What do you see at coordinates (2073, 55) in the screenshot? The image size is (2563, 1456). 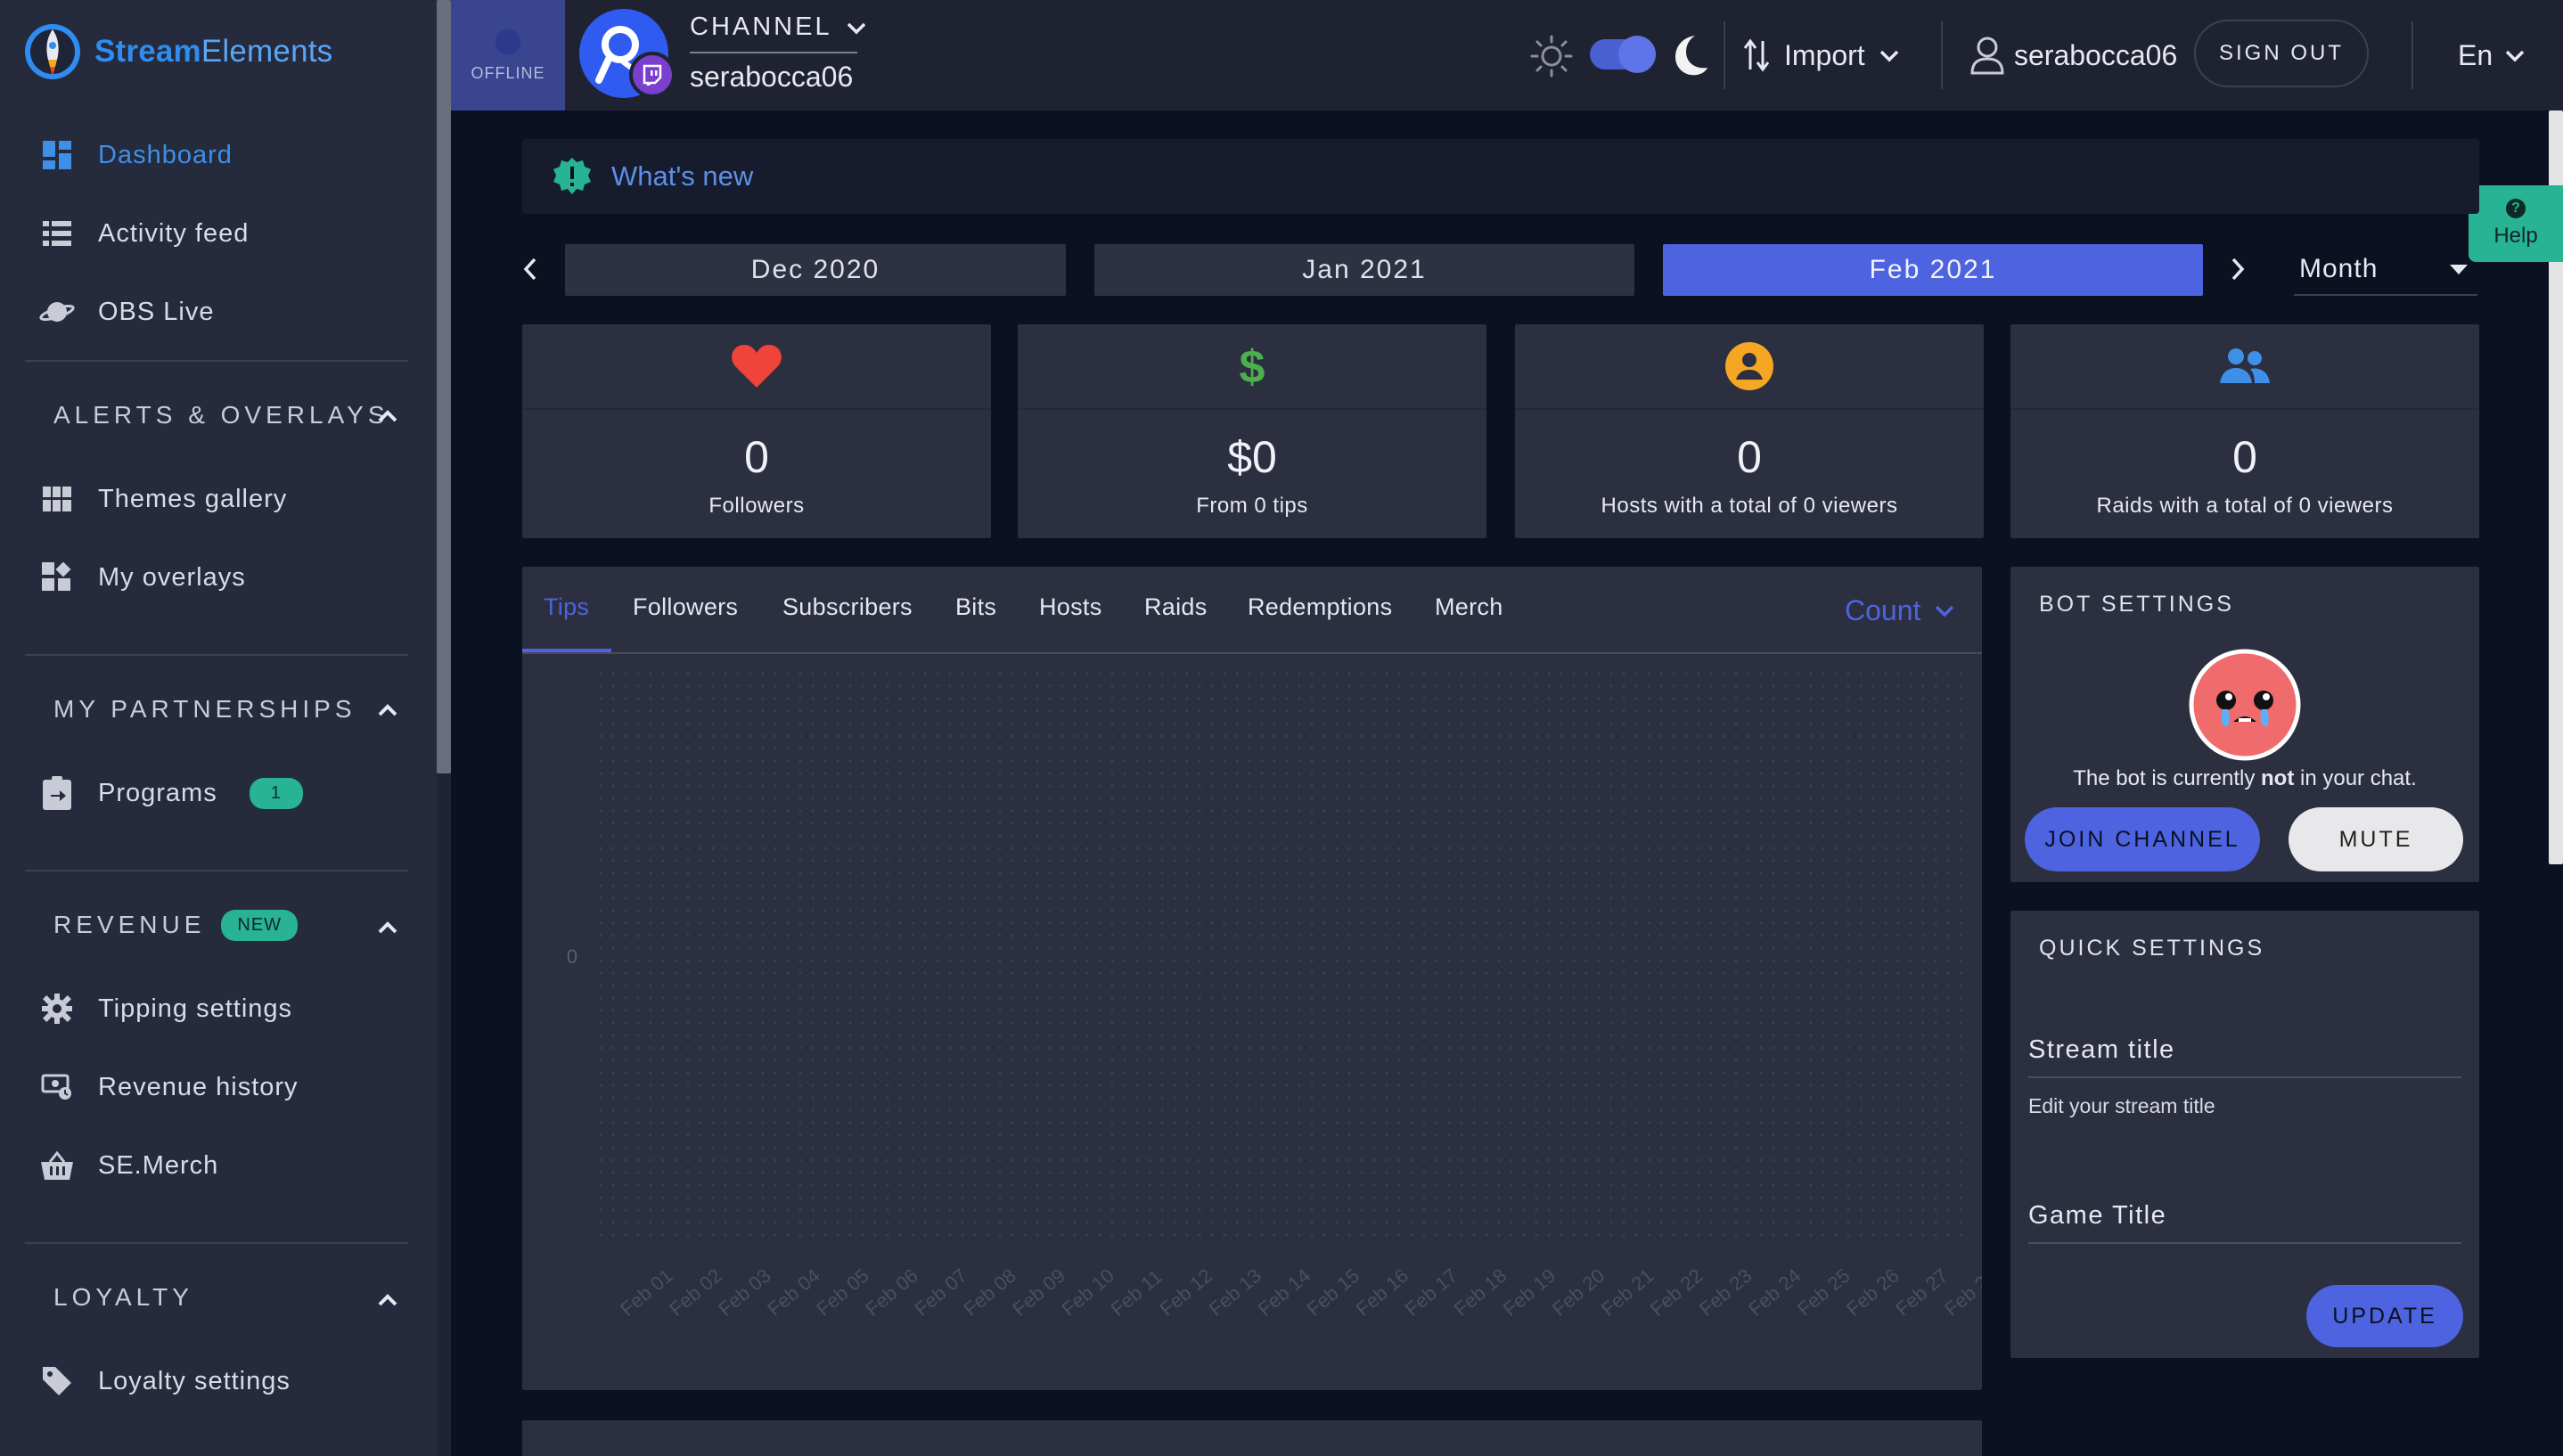 I see `user-profile: serabocca06` at bounding box center [2073, 55].